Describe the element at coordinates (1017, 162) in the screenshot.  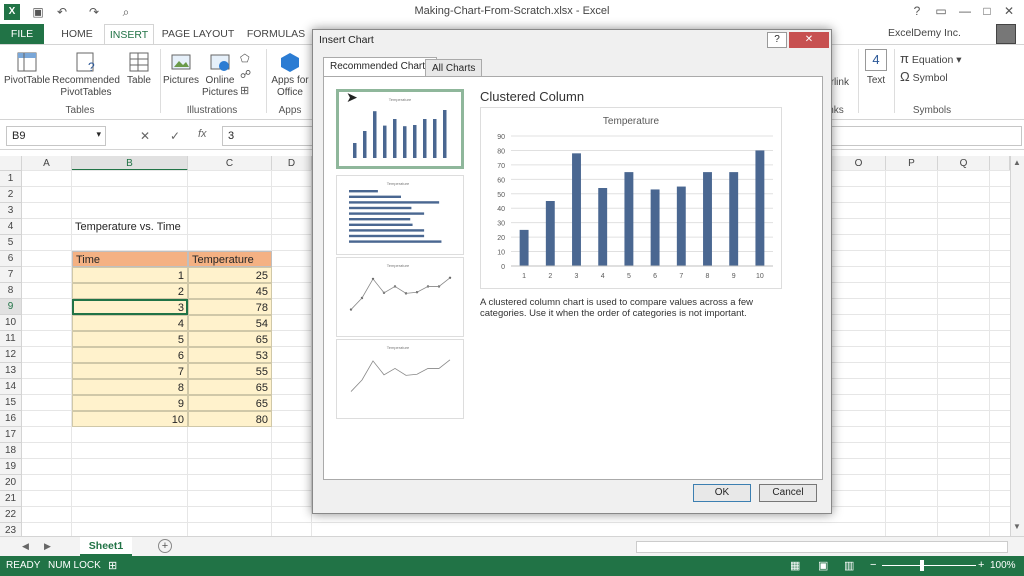
I see `scroll-up-icon: ▲` at that location.